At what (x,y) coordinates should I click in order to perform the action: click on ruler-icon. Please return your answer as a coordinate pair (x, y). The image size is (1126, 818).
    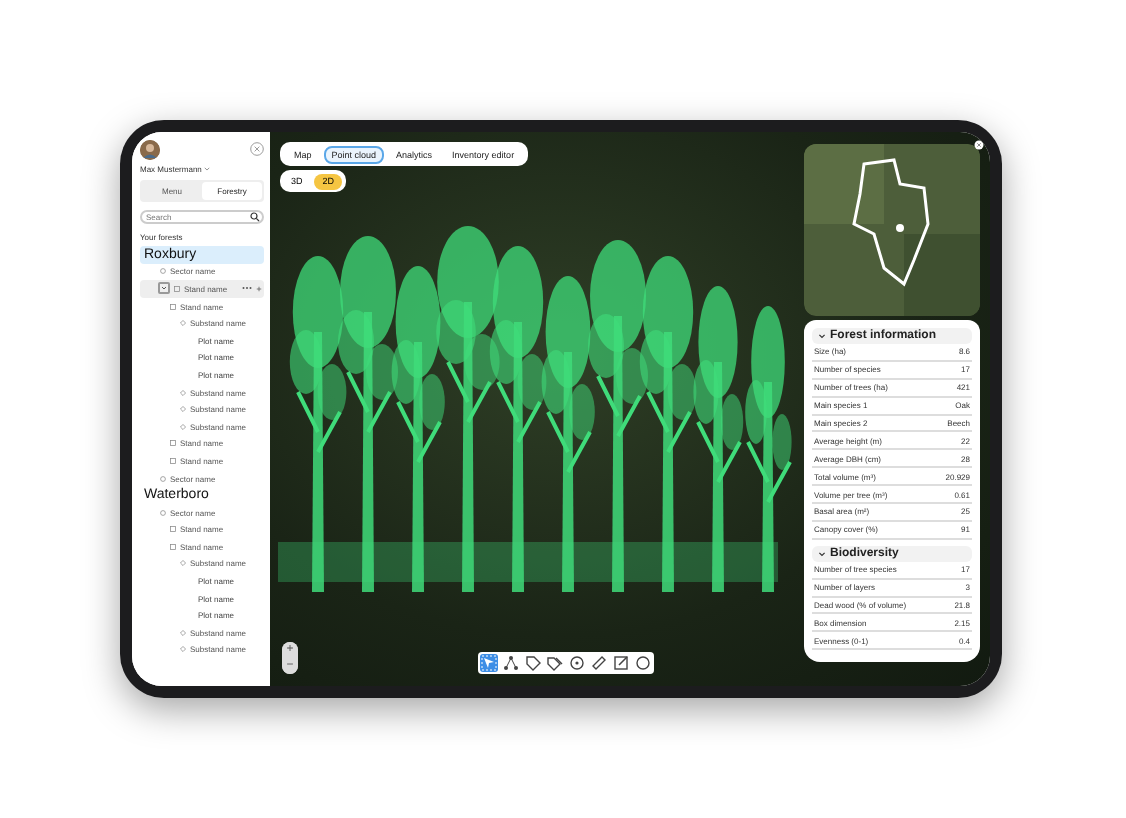
    Looking at the image, I should click on (599, 663).